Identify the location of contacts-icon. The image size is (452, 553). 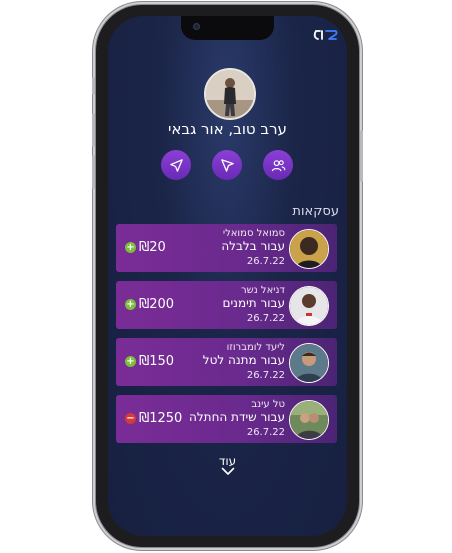
(278, 165).